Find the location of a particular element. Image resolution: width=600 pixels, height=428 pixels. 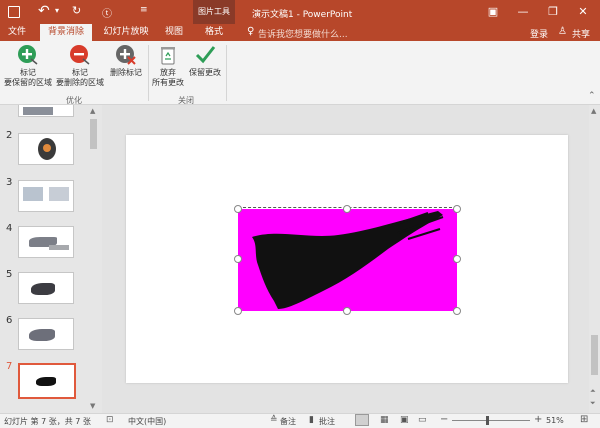

background-removal-image is located at coordinates (347, 259).